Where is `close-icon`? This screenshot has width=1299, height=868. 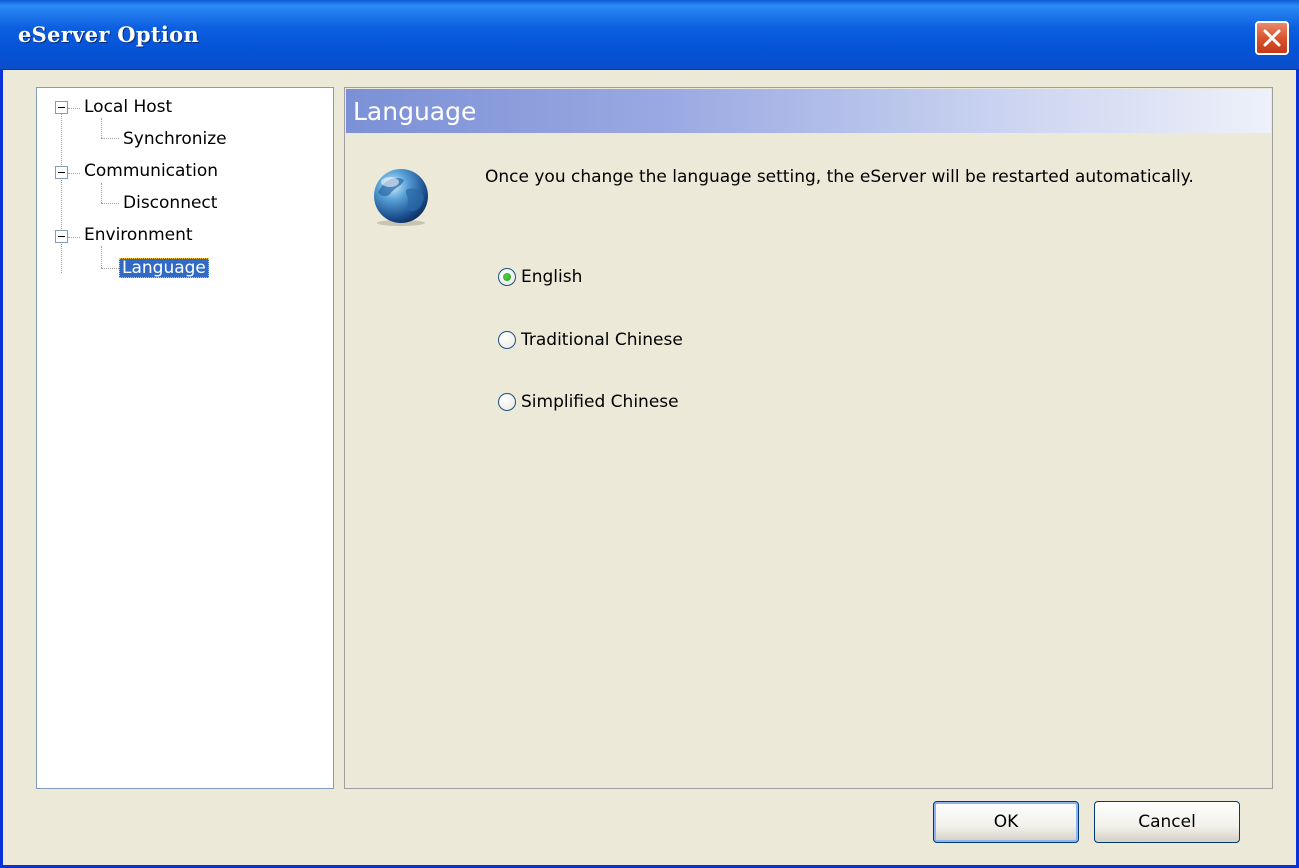
close-icon is located at coordinates (1272, 38).